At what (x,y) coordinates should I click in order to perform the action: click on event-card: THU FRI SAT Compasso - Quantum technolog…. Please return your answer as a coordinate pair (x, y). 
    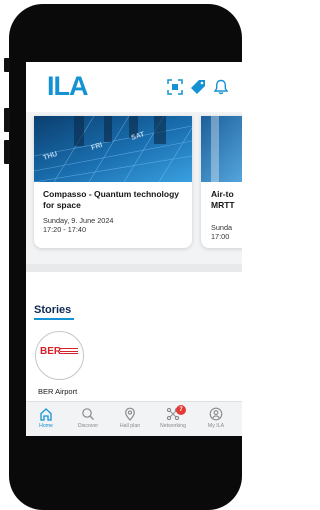
    Looking at the image, I should click on (113, 182).